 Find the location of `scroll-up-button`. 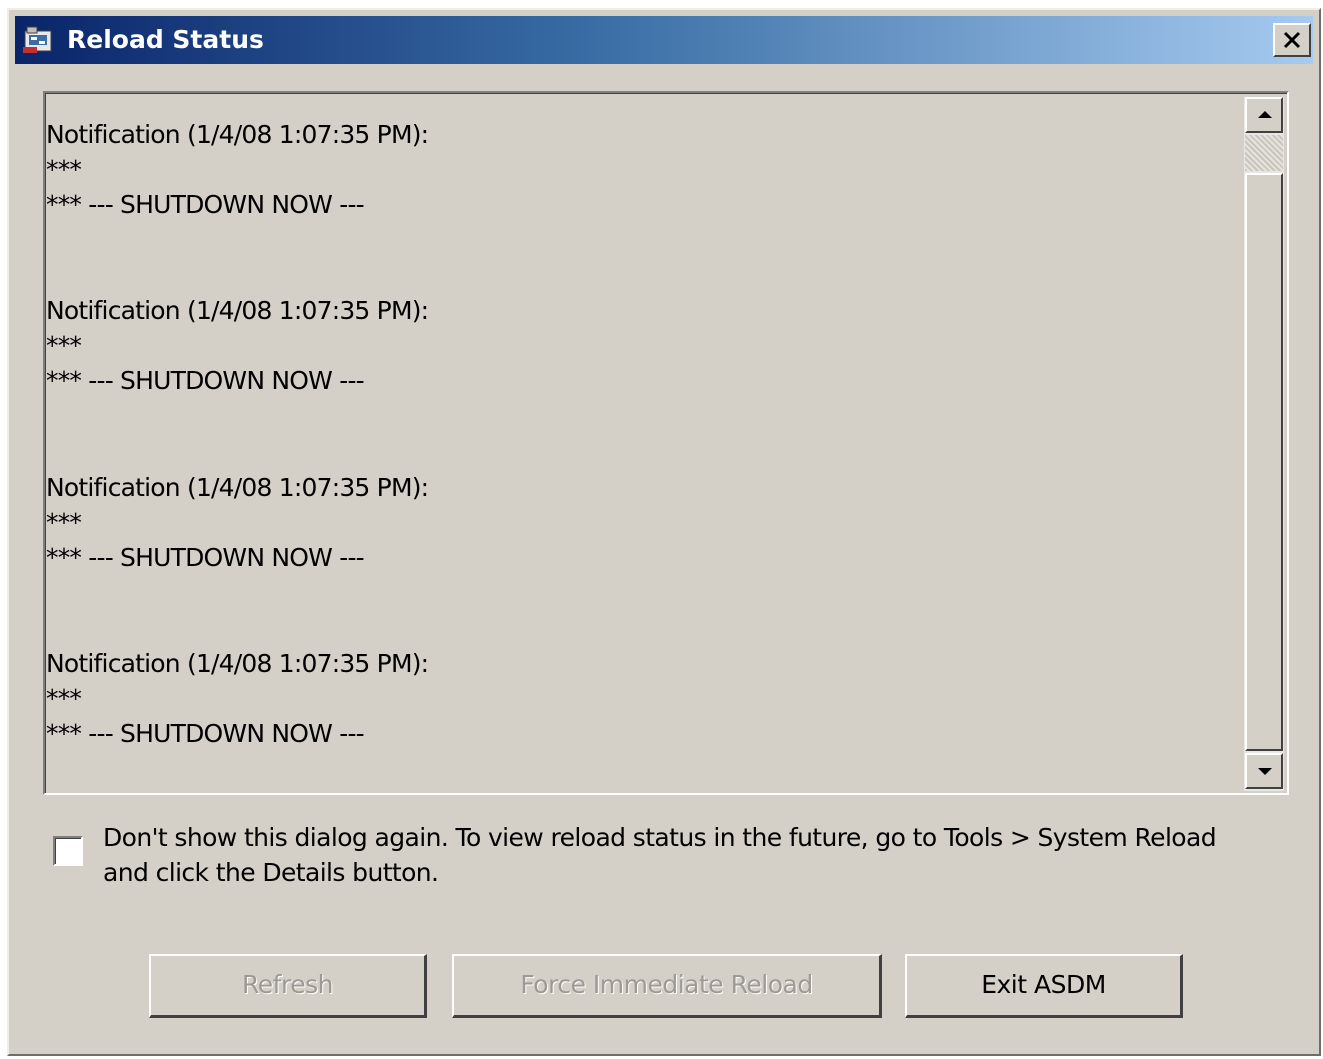

scroll-up-button is located at coordinates (1264, 115).